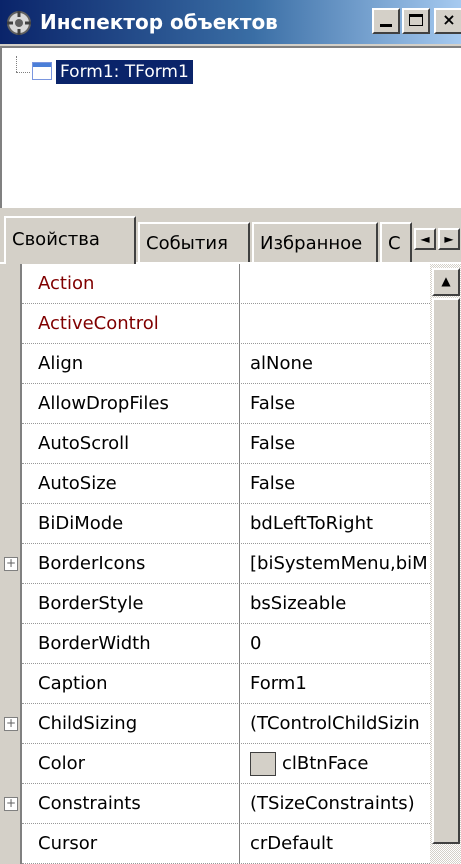 The width and height of the screenshot is (461, 864). I want to click on property-name: Caption, so click(131, 684).